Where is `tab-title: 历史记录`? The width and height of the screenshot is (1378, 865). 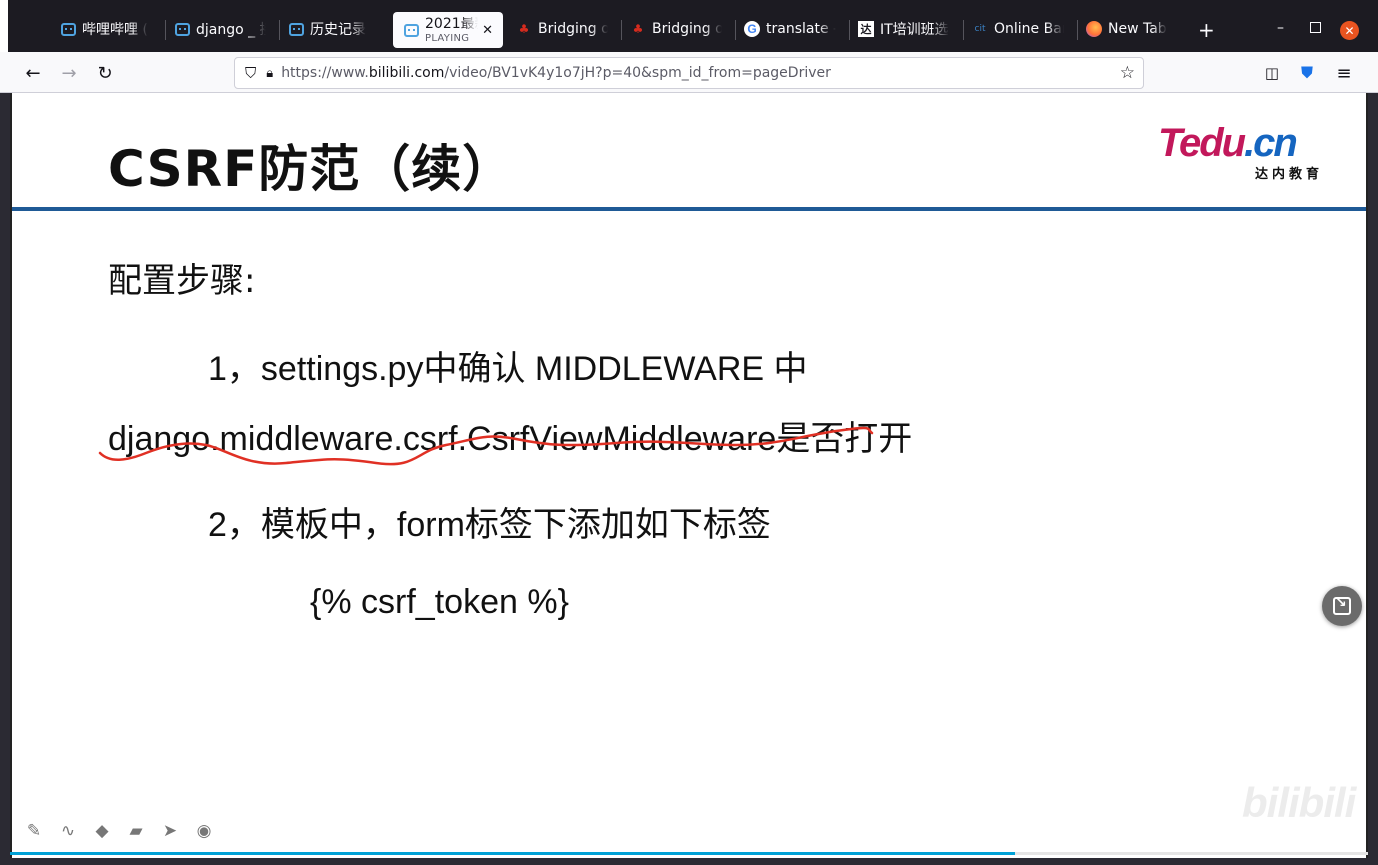
tab-title: 历史记录 is located at coordinates (338, 30).